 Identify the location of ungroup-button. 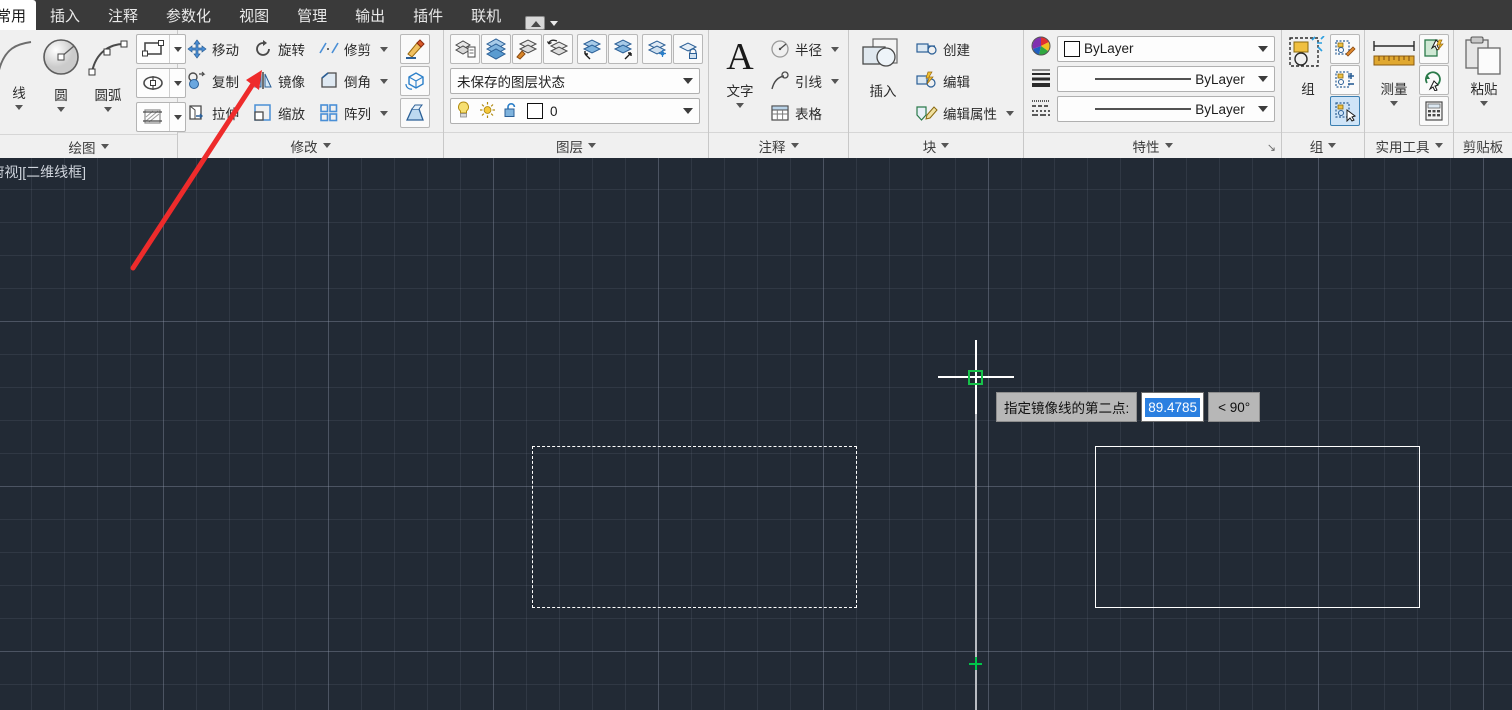
(1345, 49).